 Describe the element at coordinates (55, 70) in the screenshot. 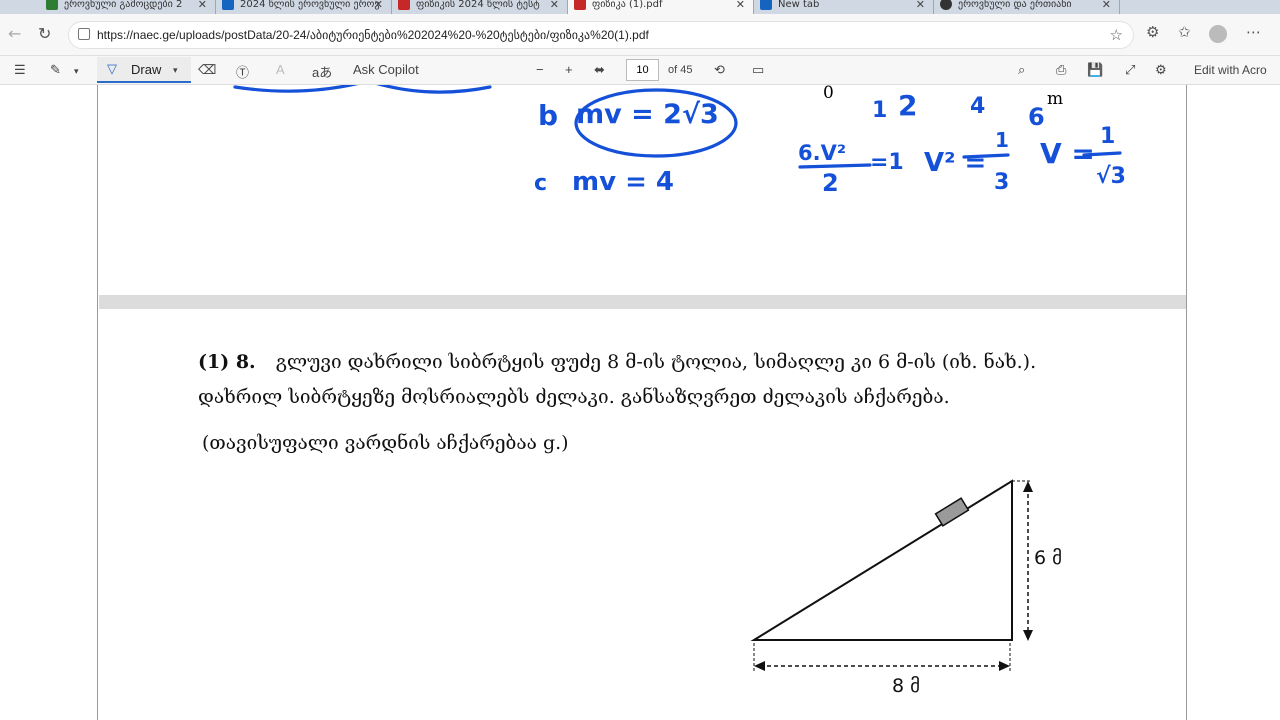

I see `highlight-icon: ✎` at that location.